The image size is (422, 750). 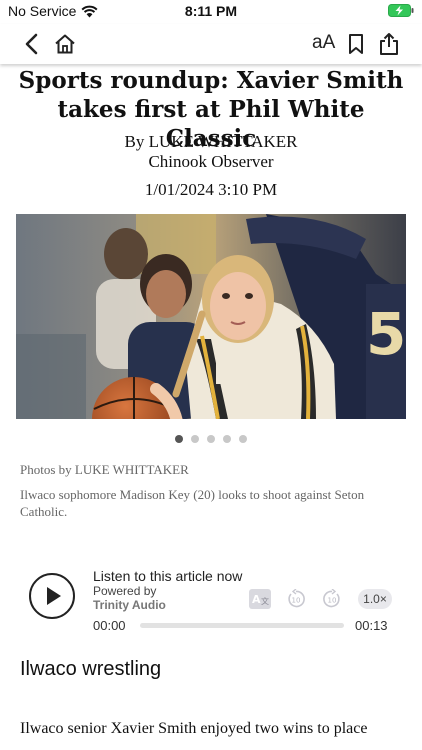 I want to click on rewind-label: 10, so click(x=296, y=601).